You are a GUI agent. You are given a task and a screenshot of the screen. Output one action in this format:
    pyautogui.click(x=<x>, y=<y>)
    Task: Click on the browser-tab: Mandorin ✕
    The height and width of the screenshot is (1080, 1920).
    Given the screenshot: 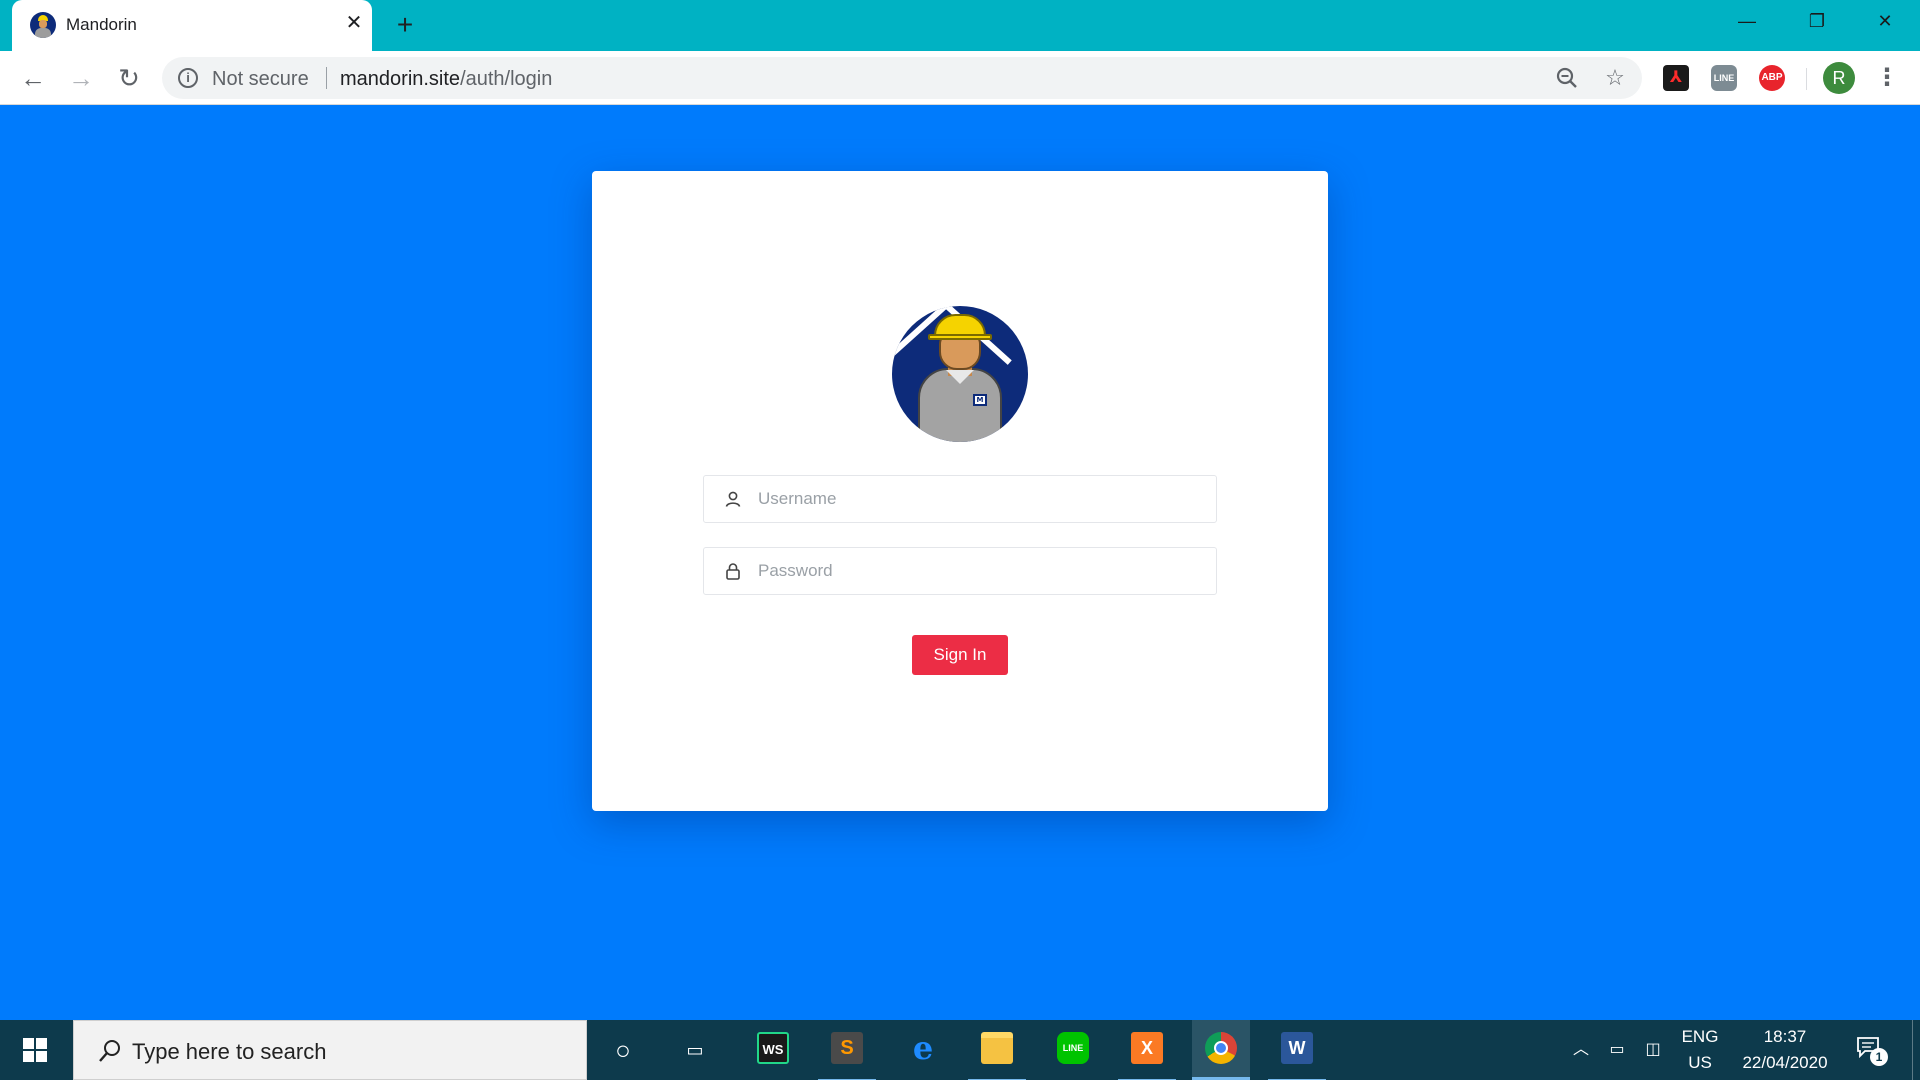 What is the action you would take?
    pyautogui.click(x=192, y=25)
    